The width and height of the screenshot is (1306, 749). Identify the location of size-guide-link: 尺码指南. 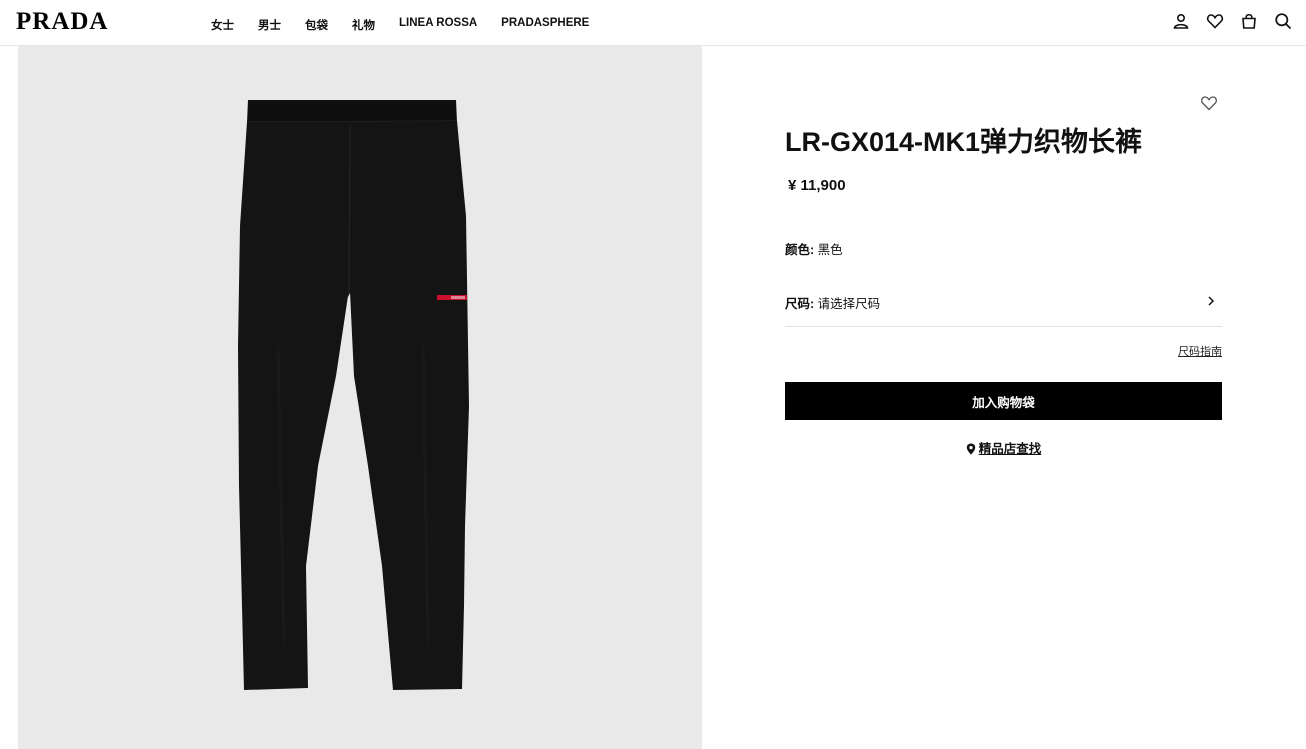
(1200, 351).